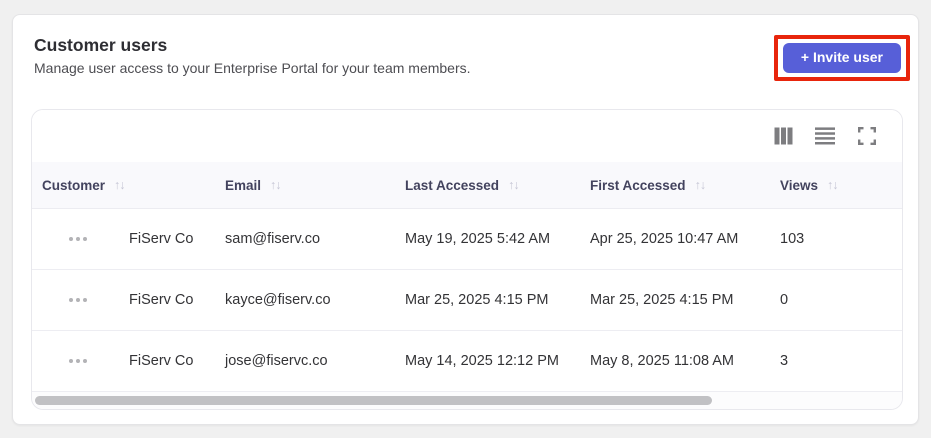 This screenshot has height=438, width=931. Describe the element at coordinates (74, 185) in the screenshot. I see `column-label: Customer` at that location.